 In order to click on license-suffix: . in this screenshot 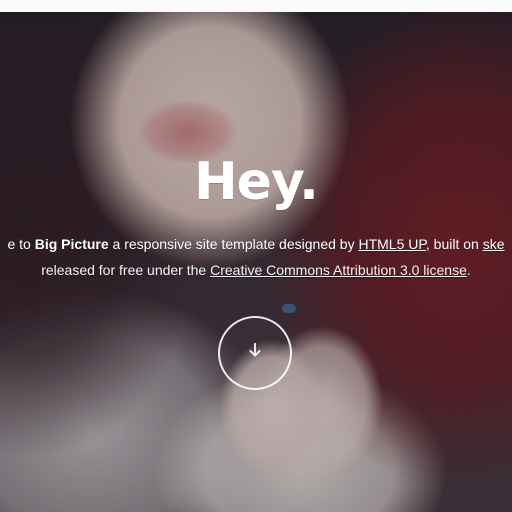, I will do `click(468, 270)`.